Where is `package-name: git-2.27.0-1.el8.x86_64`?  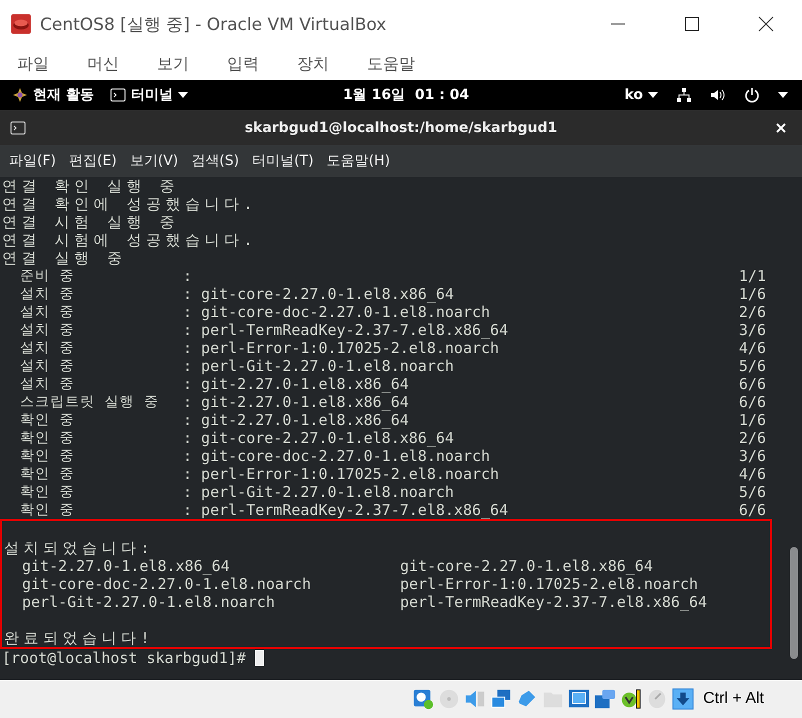 package-name: git-2.27.0-1.el8.x86_64 is located at coordinates (126, 566).